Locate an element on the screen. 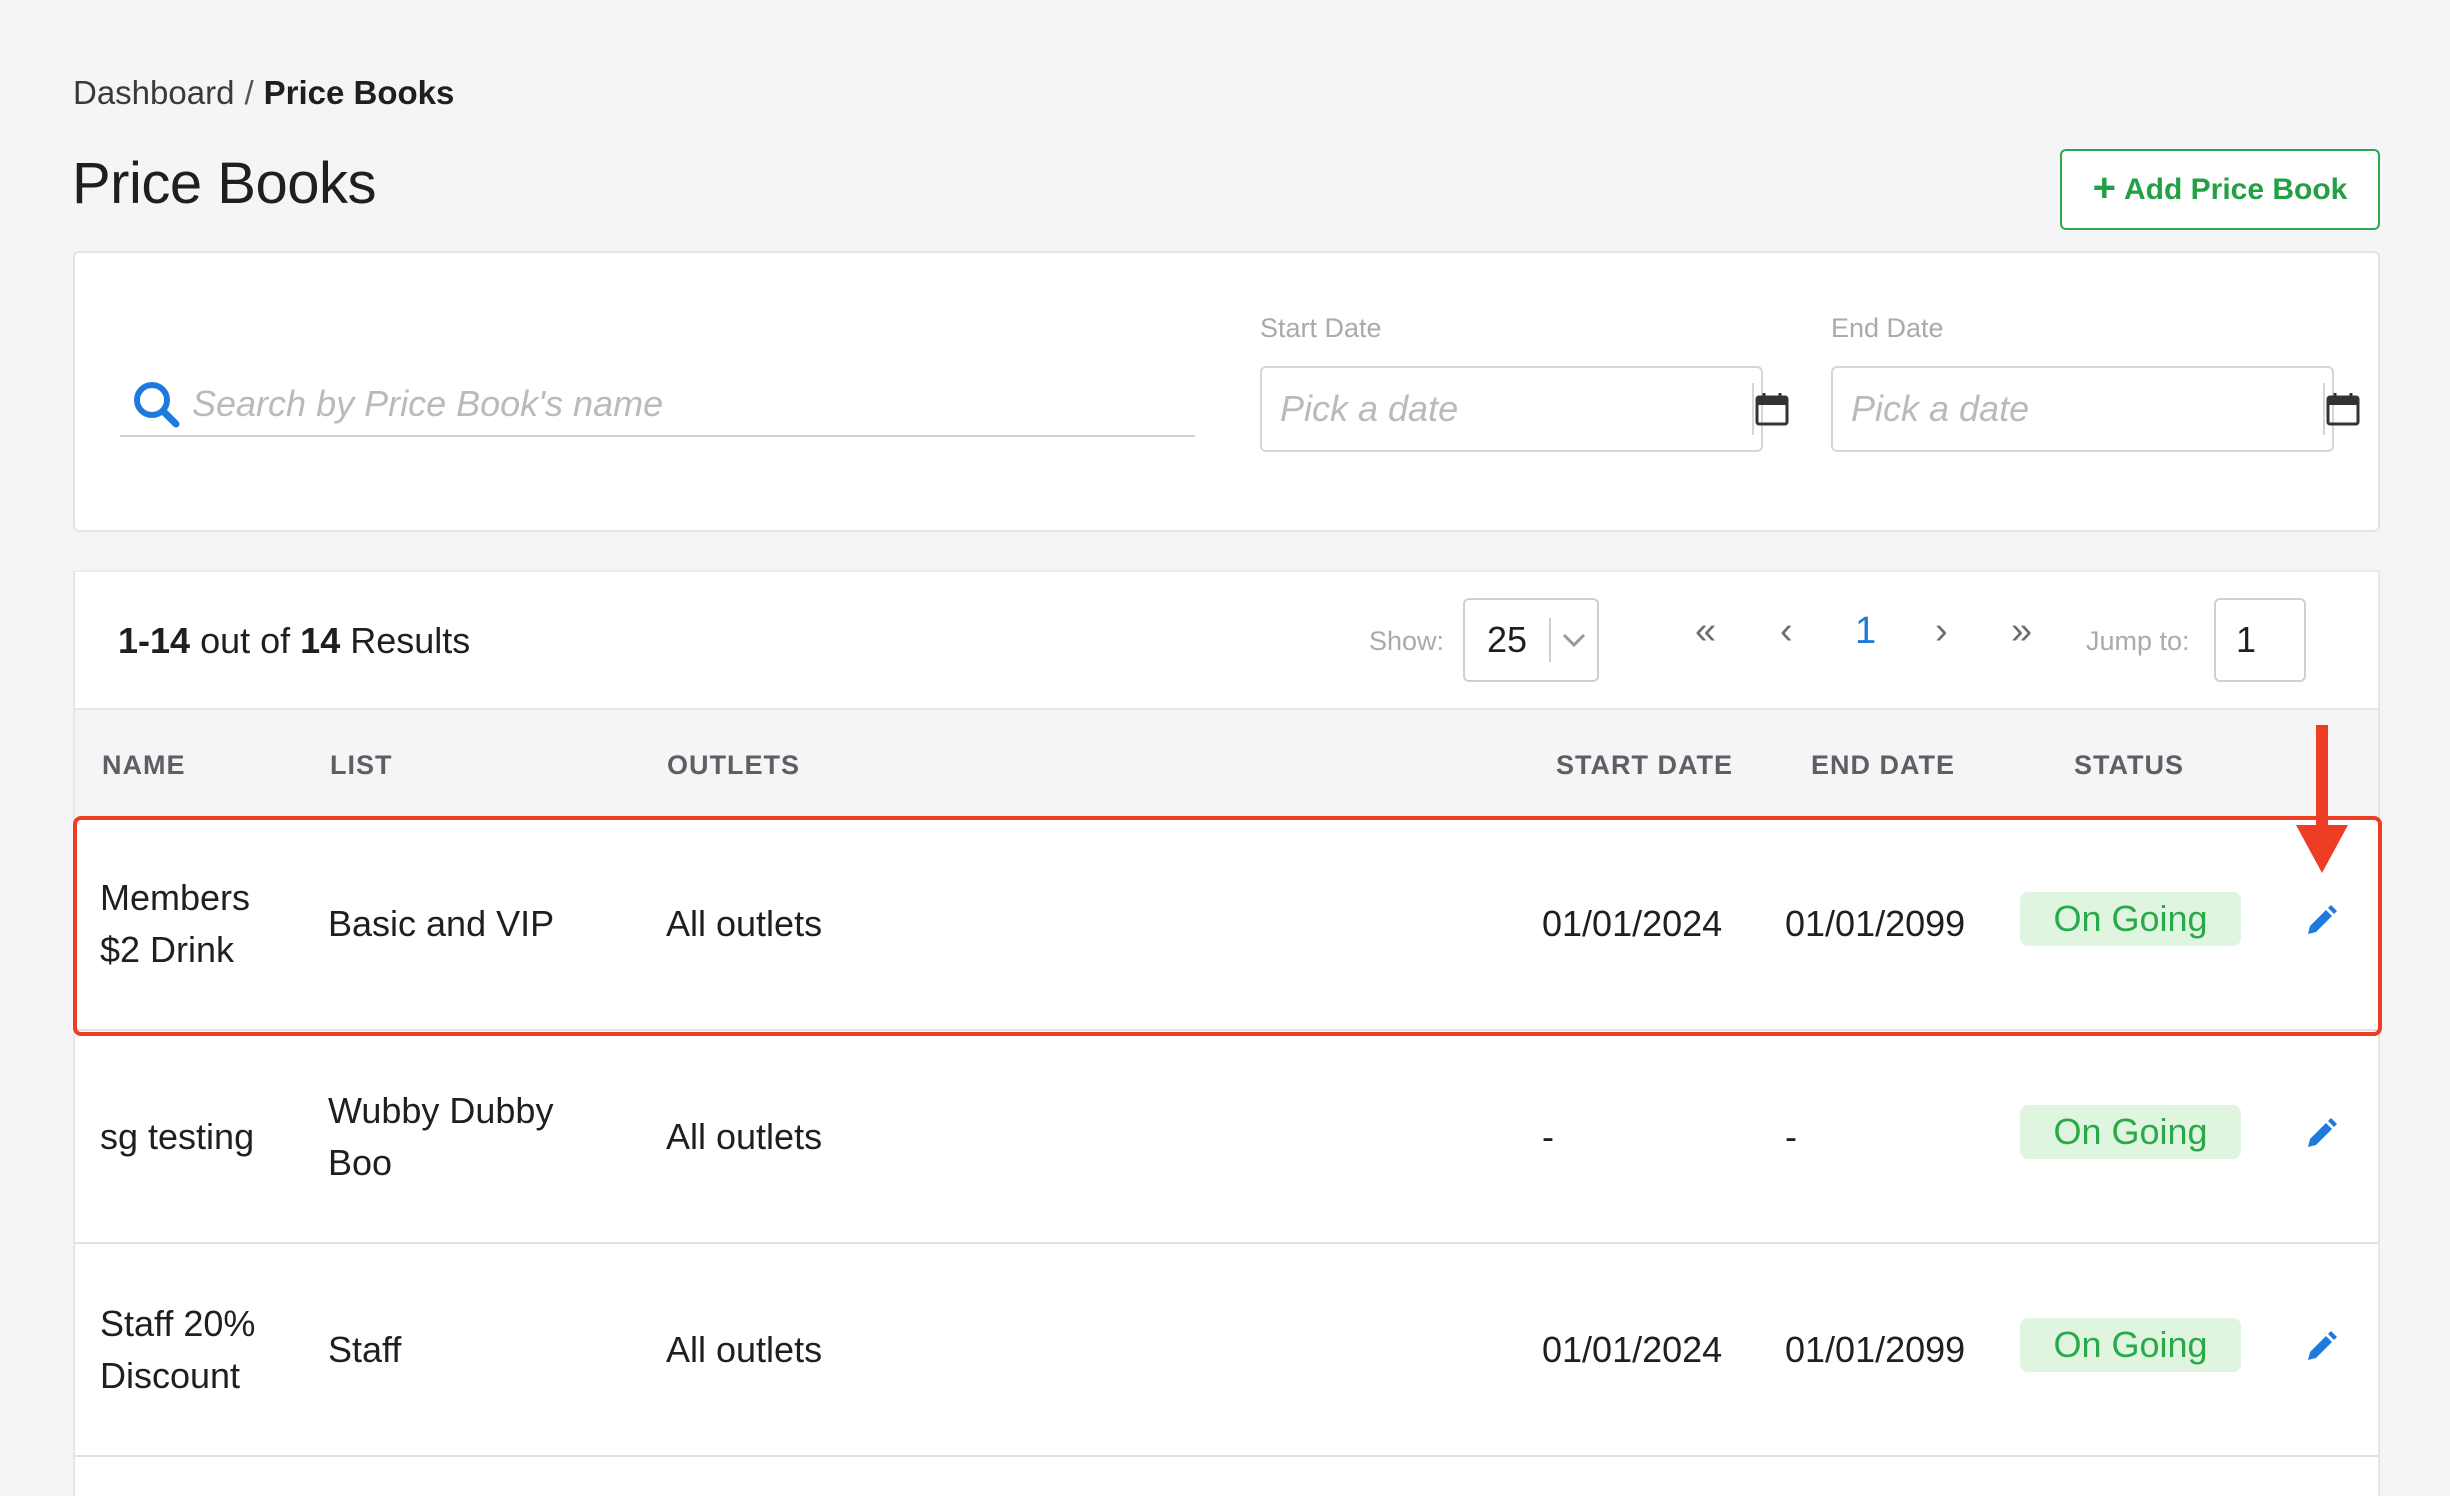 The image size is (2450, 1496). page-title: Price Books is located at coordinates (224, 183).